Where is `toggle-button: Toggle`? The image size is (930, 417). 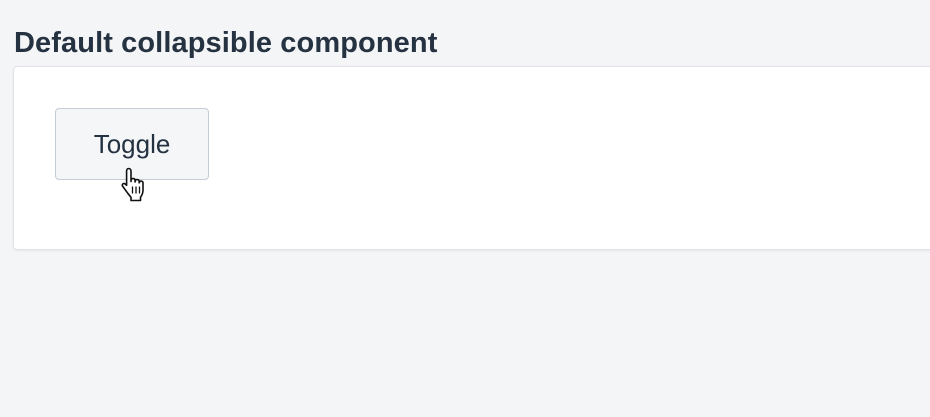 toggle-button: Toggle is located at coordinates (132, 144).